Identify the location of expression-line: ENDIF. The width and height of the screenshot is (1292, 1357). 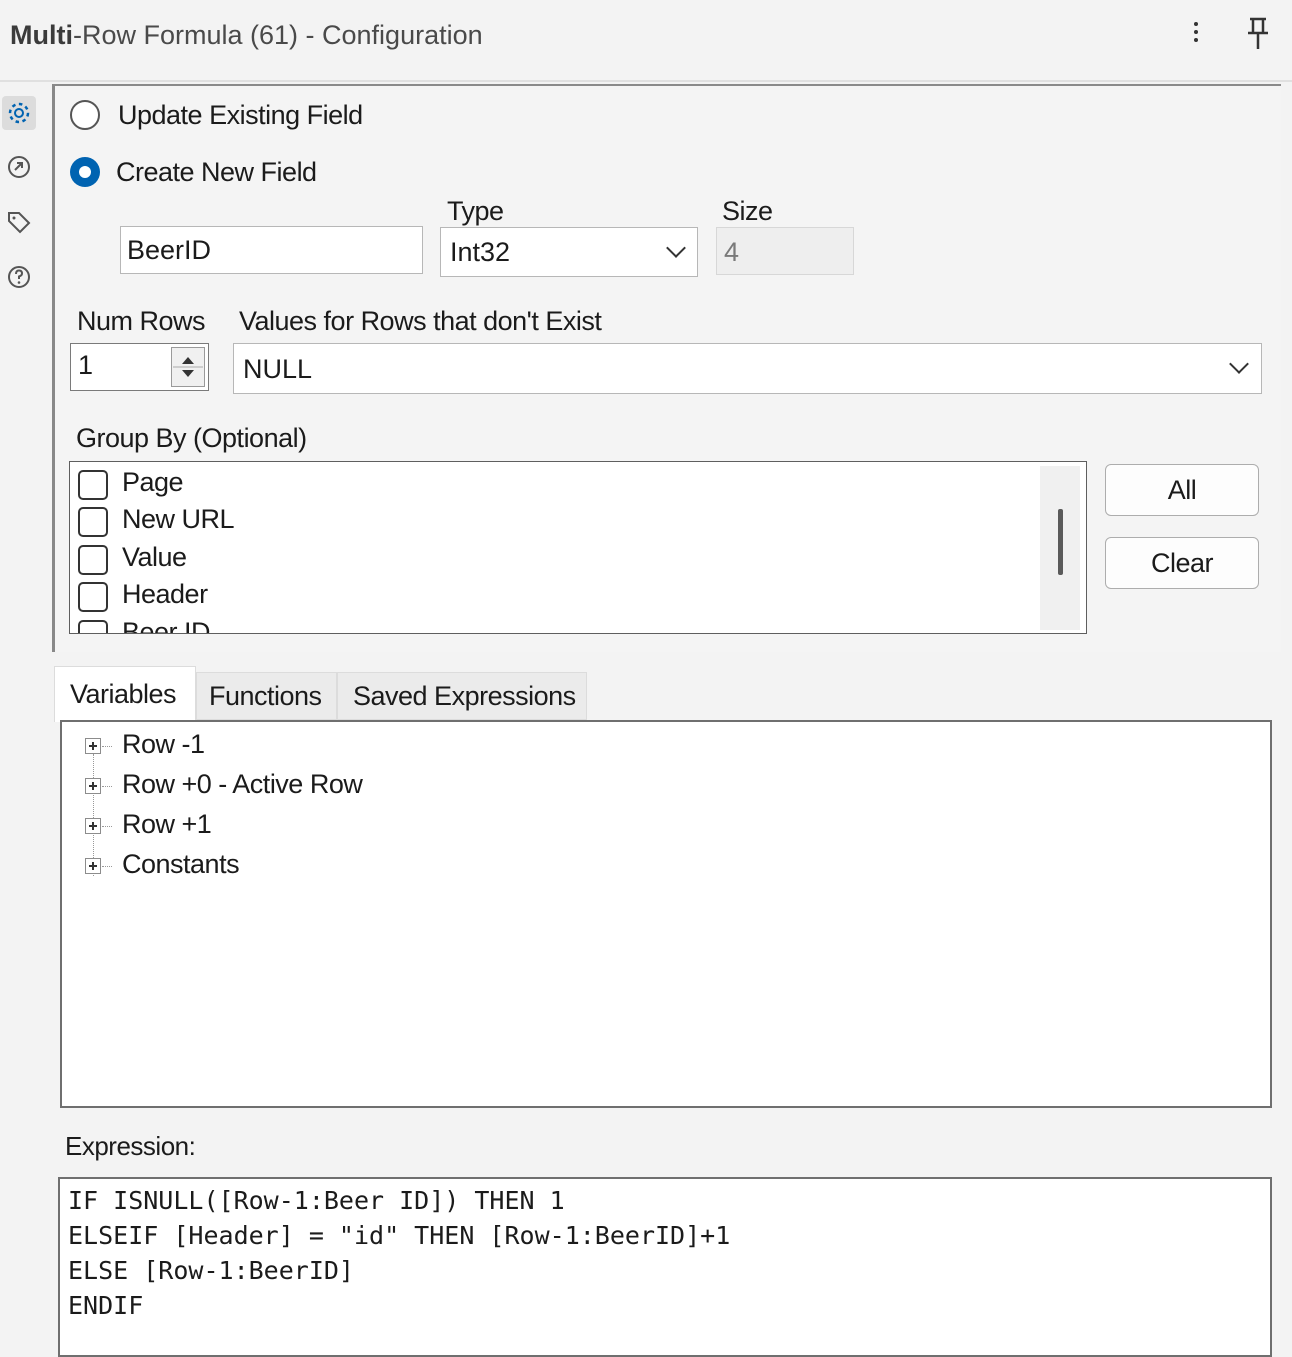
(106, 1305).